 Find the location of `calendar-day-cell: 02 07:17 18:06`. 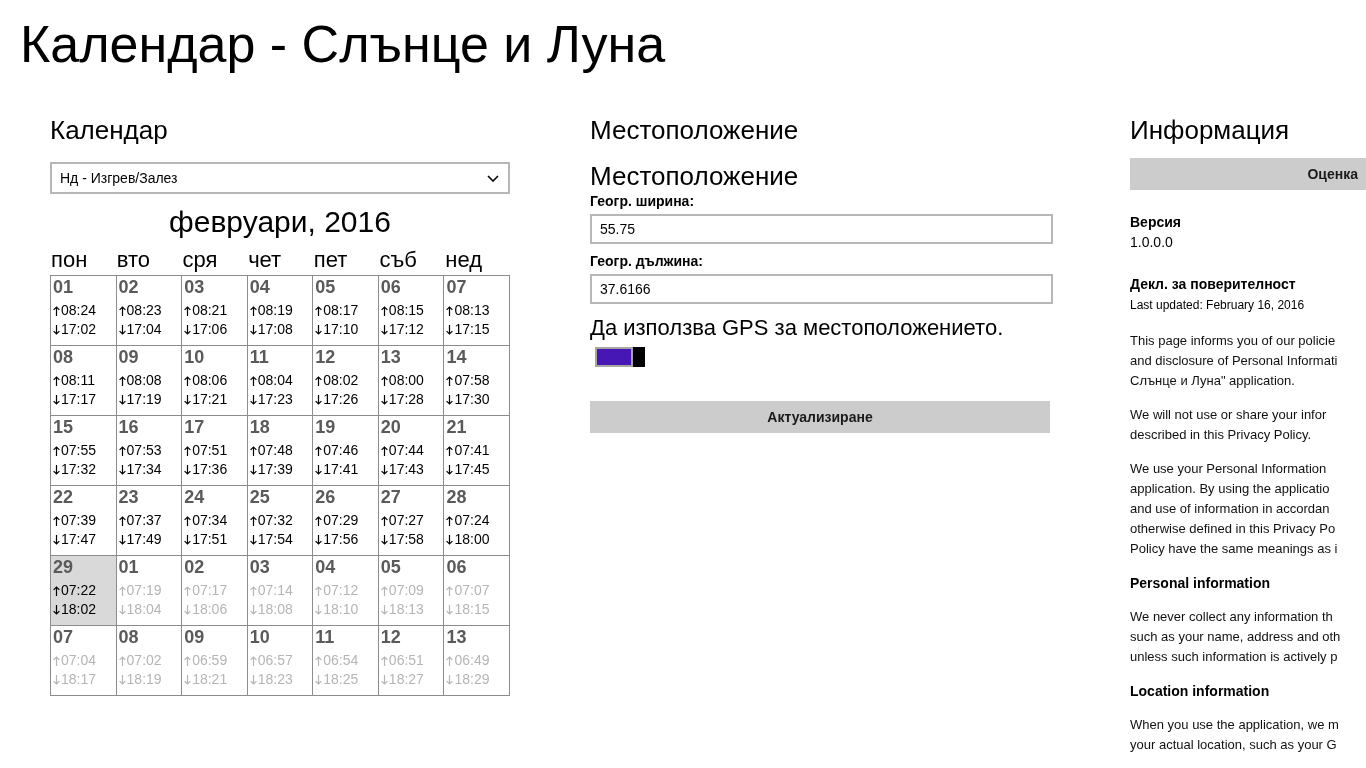

calendar-day-cell: 02 07:17 18:06 is located at coordinates (215, 591).